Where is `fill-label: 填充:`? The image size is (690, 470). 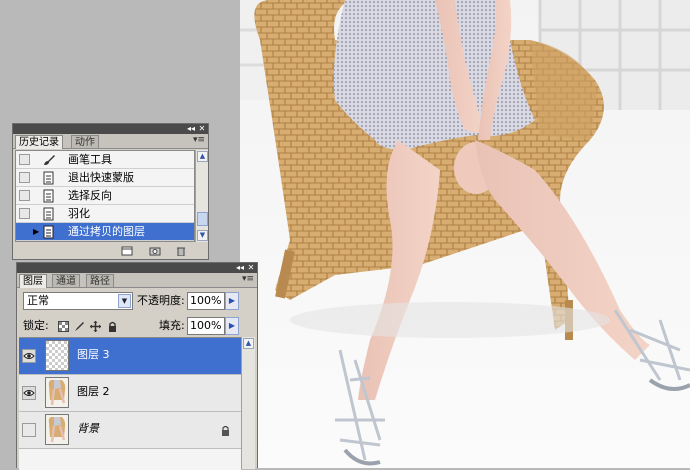 fill-label: 填充: is located at coordinates (172, 325).